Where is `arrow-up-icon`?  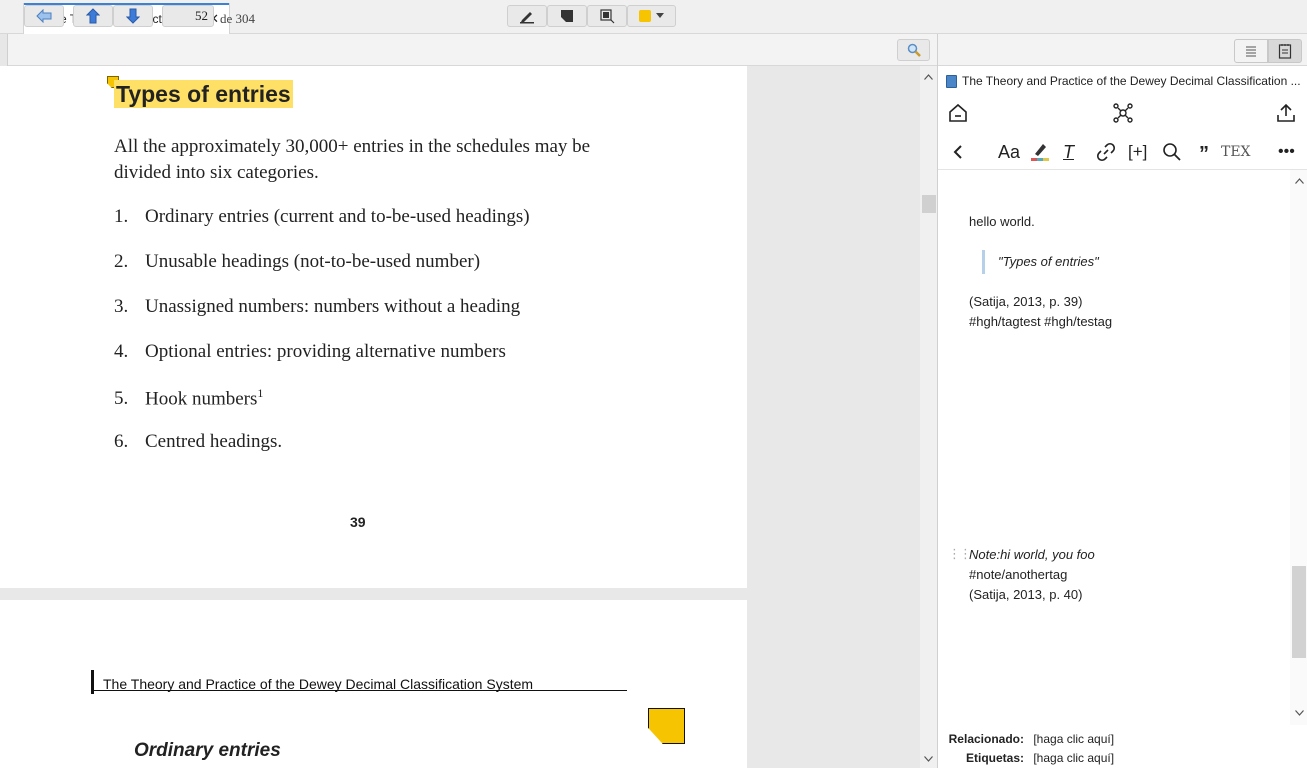
arrow-up-icon is located at coordinates (93, 16).